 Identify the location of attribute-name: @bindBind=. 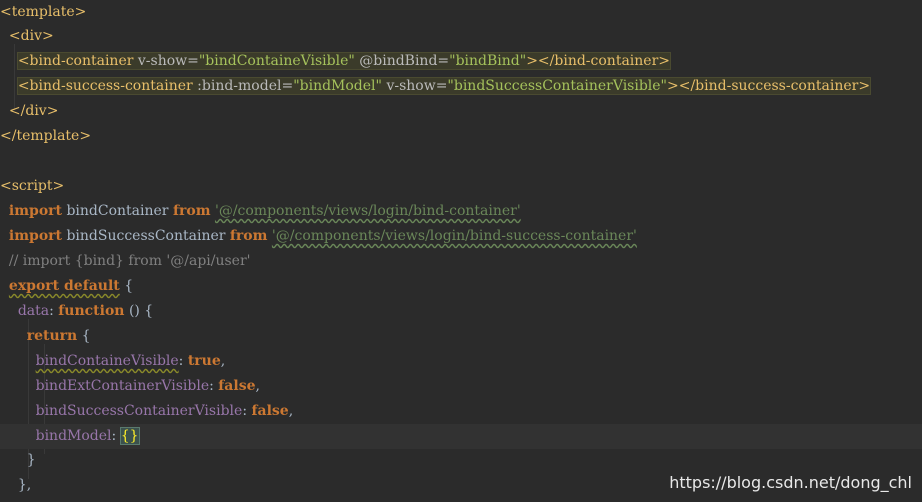
(404, 61).